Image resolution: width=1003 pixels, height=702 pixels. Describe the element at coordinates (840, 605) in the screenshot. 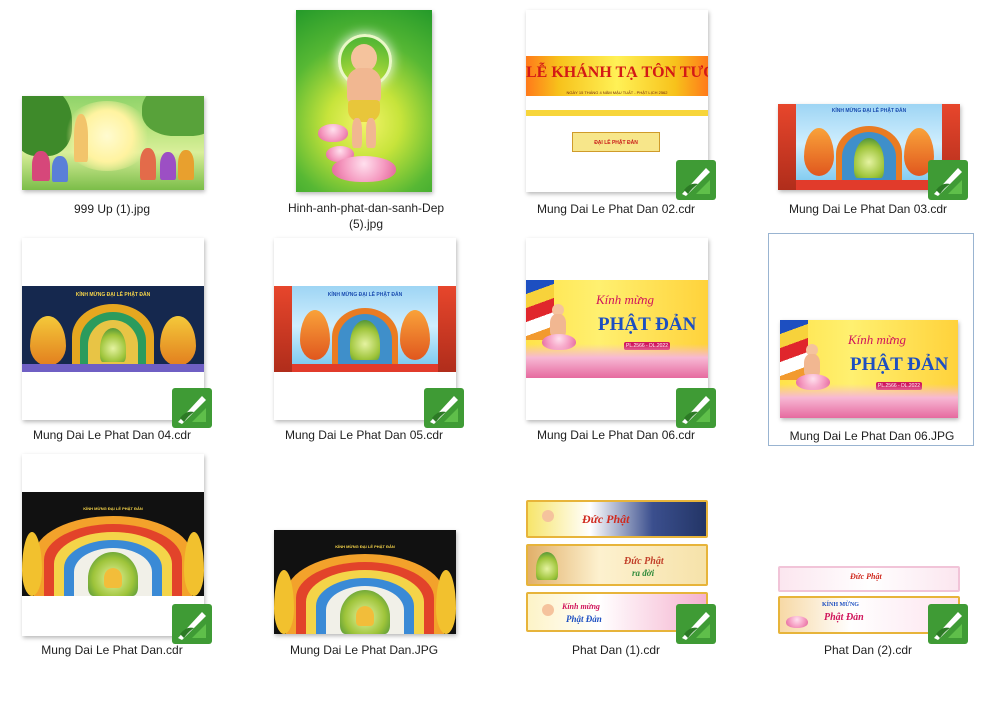

I see `artwork-kinh-mung-caps: KÍNH MỪNG` at that location.